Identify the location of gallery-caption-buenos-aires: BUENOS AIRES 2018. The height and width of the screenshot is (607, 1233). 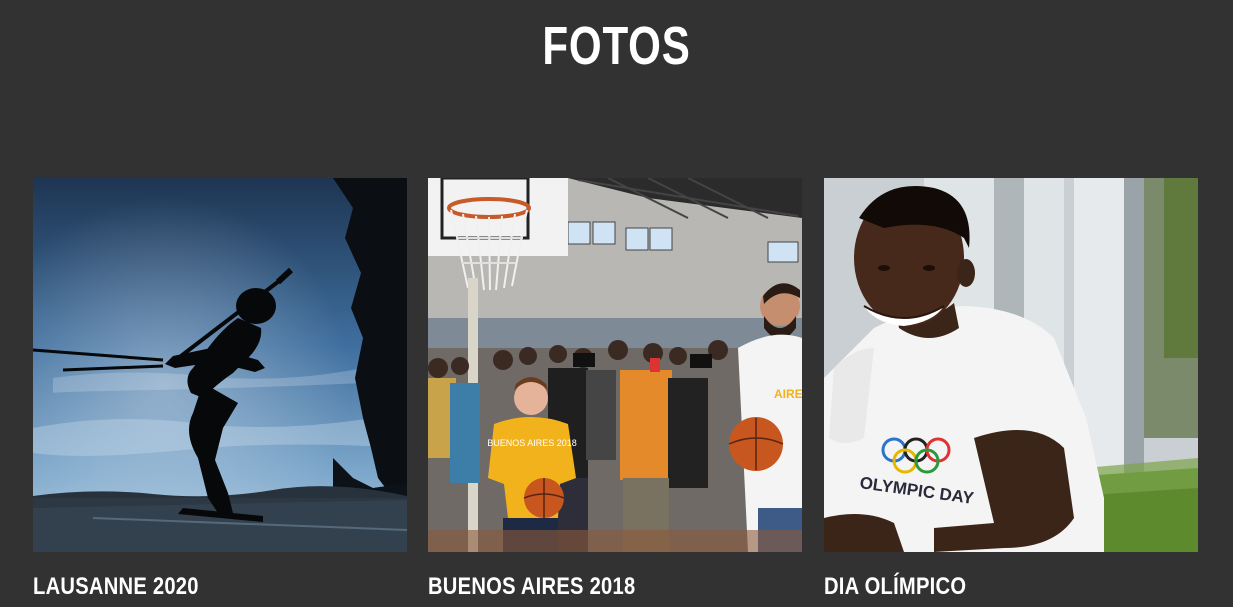
(531, 587).